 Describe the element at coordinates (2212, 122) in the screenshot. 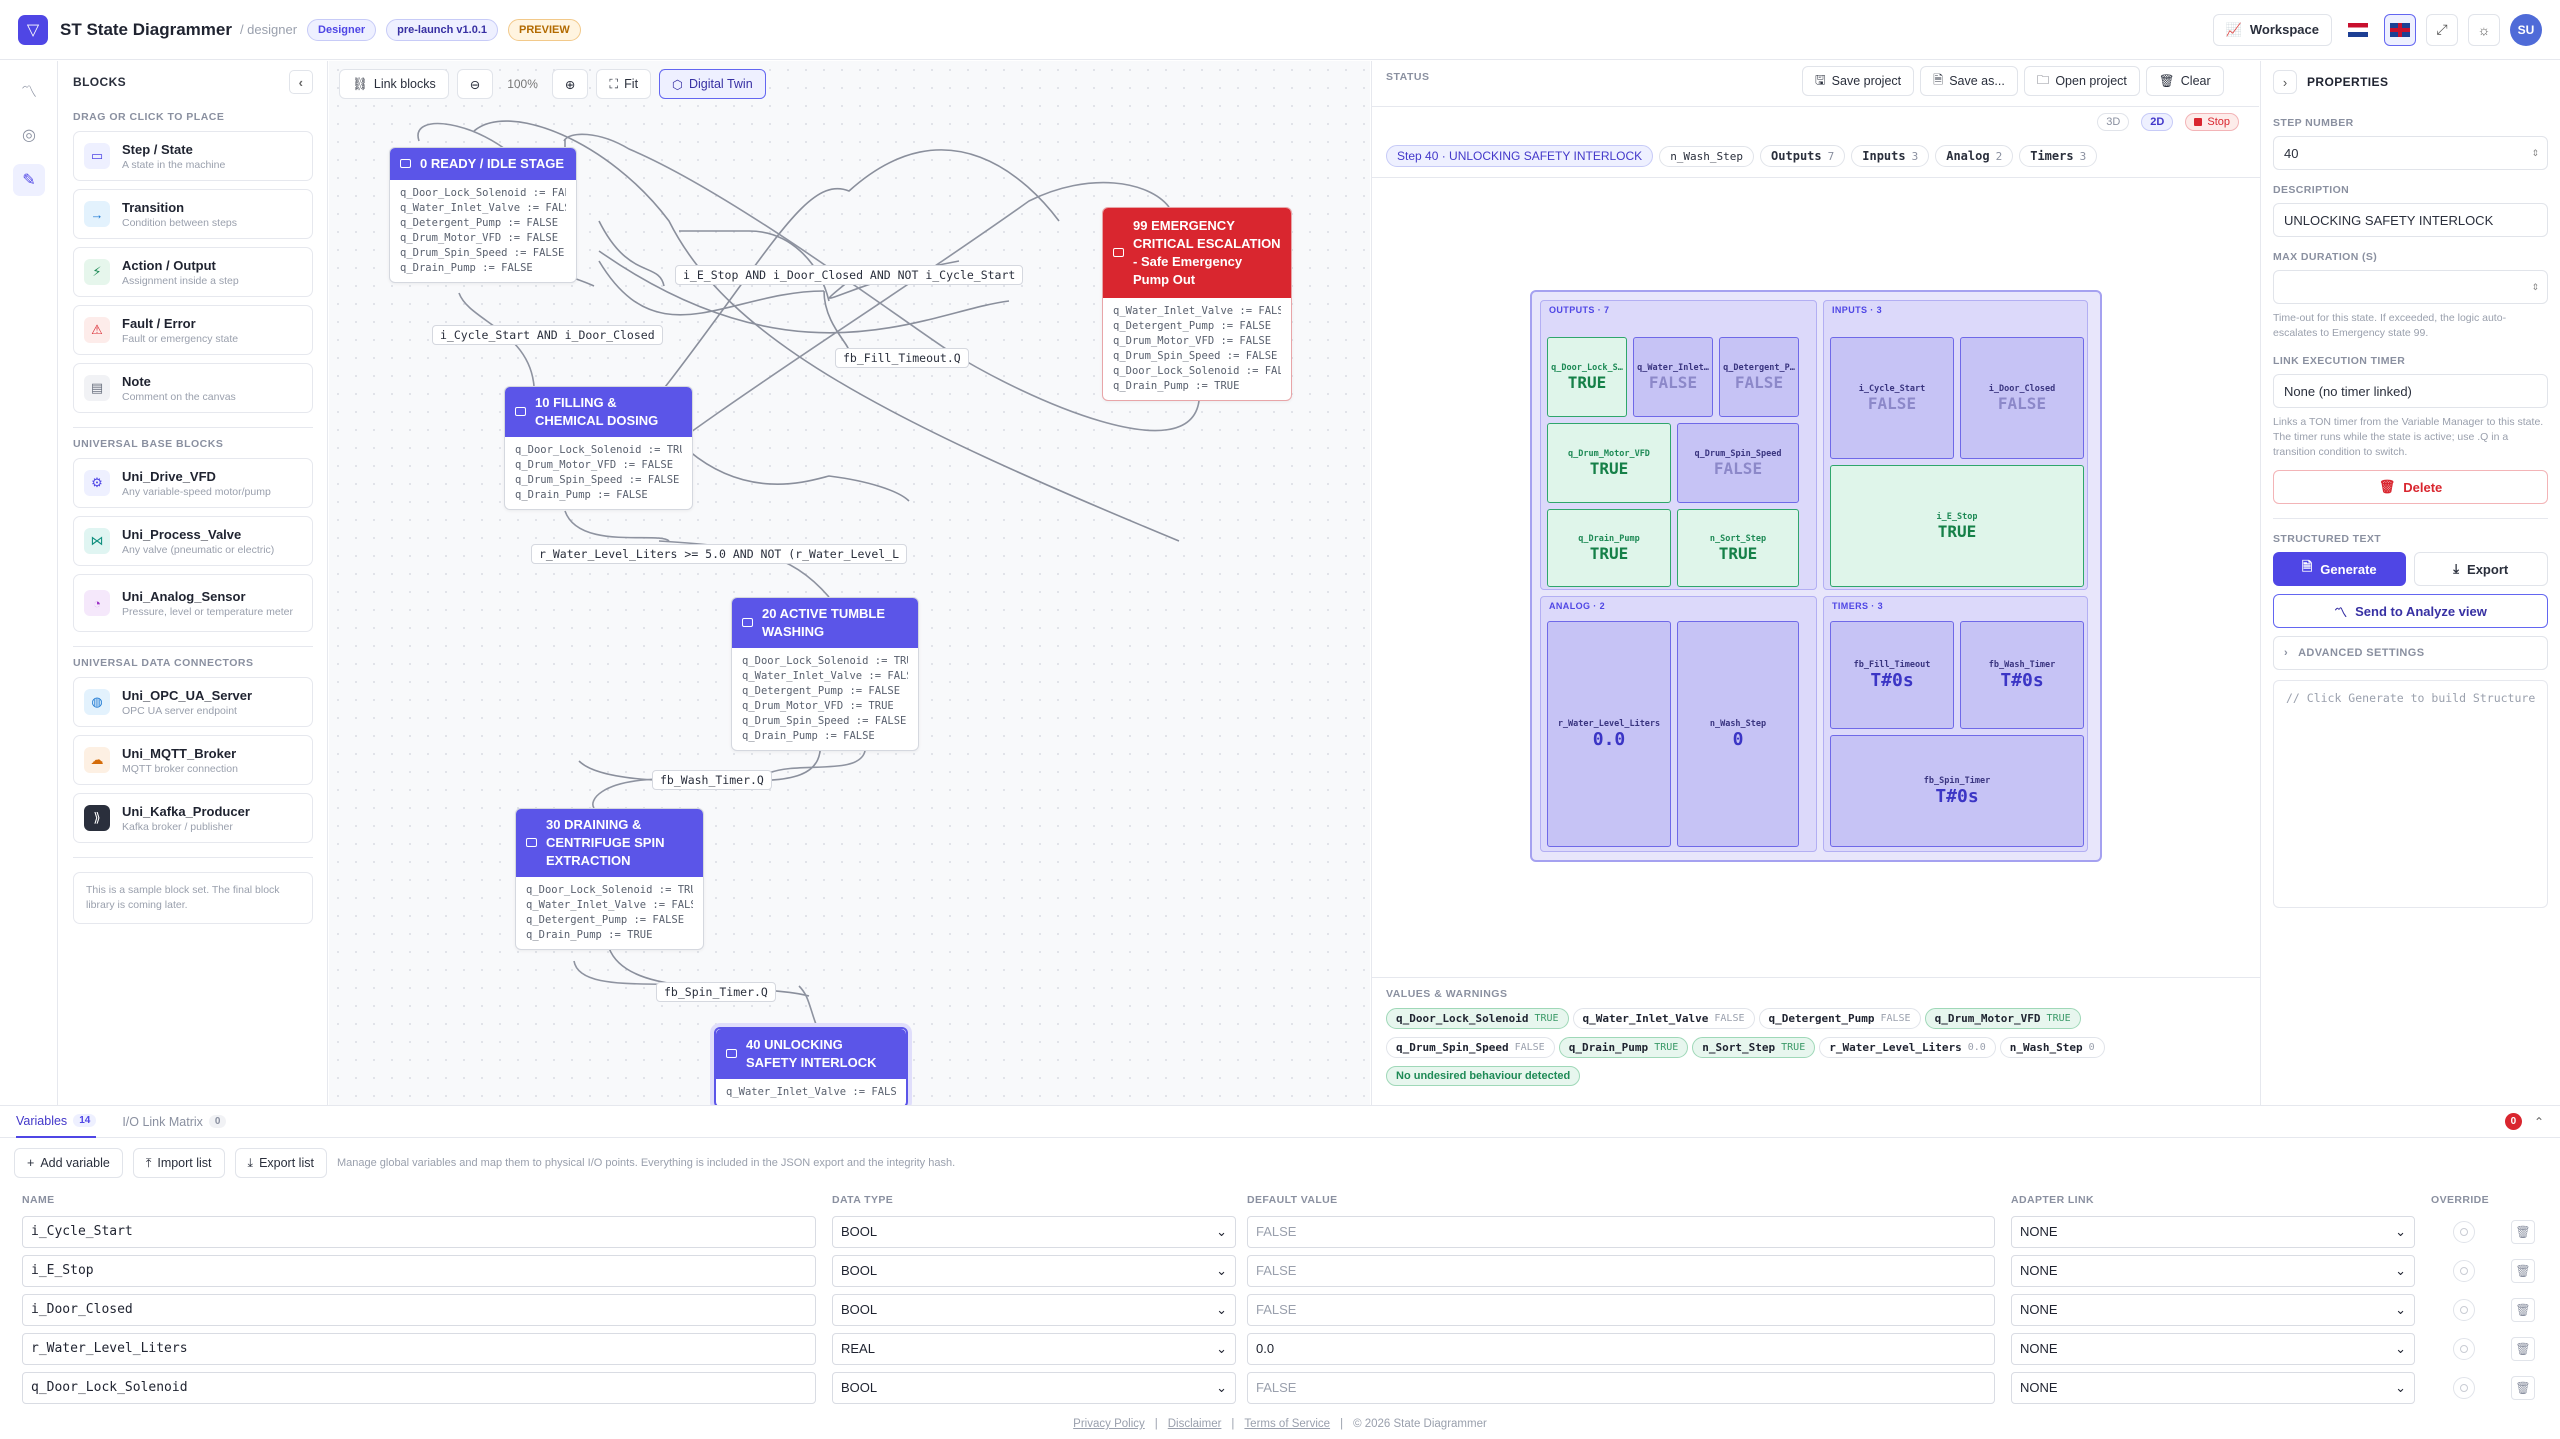

I see `stop-button: Stop` at that location.